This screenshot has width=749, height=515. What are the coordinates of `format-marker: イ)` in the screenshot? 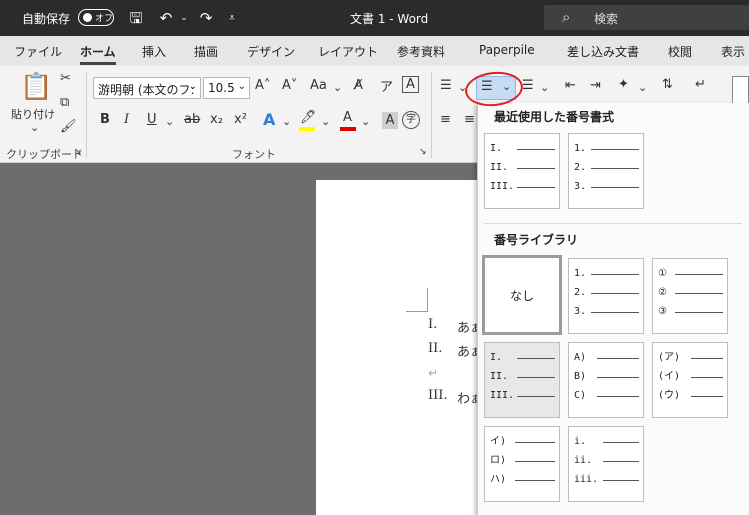 It's located at (498, 441).